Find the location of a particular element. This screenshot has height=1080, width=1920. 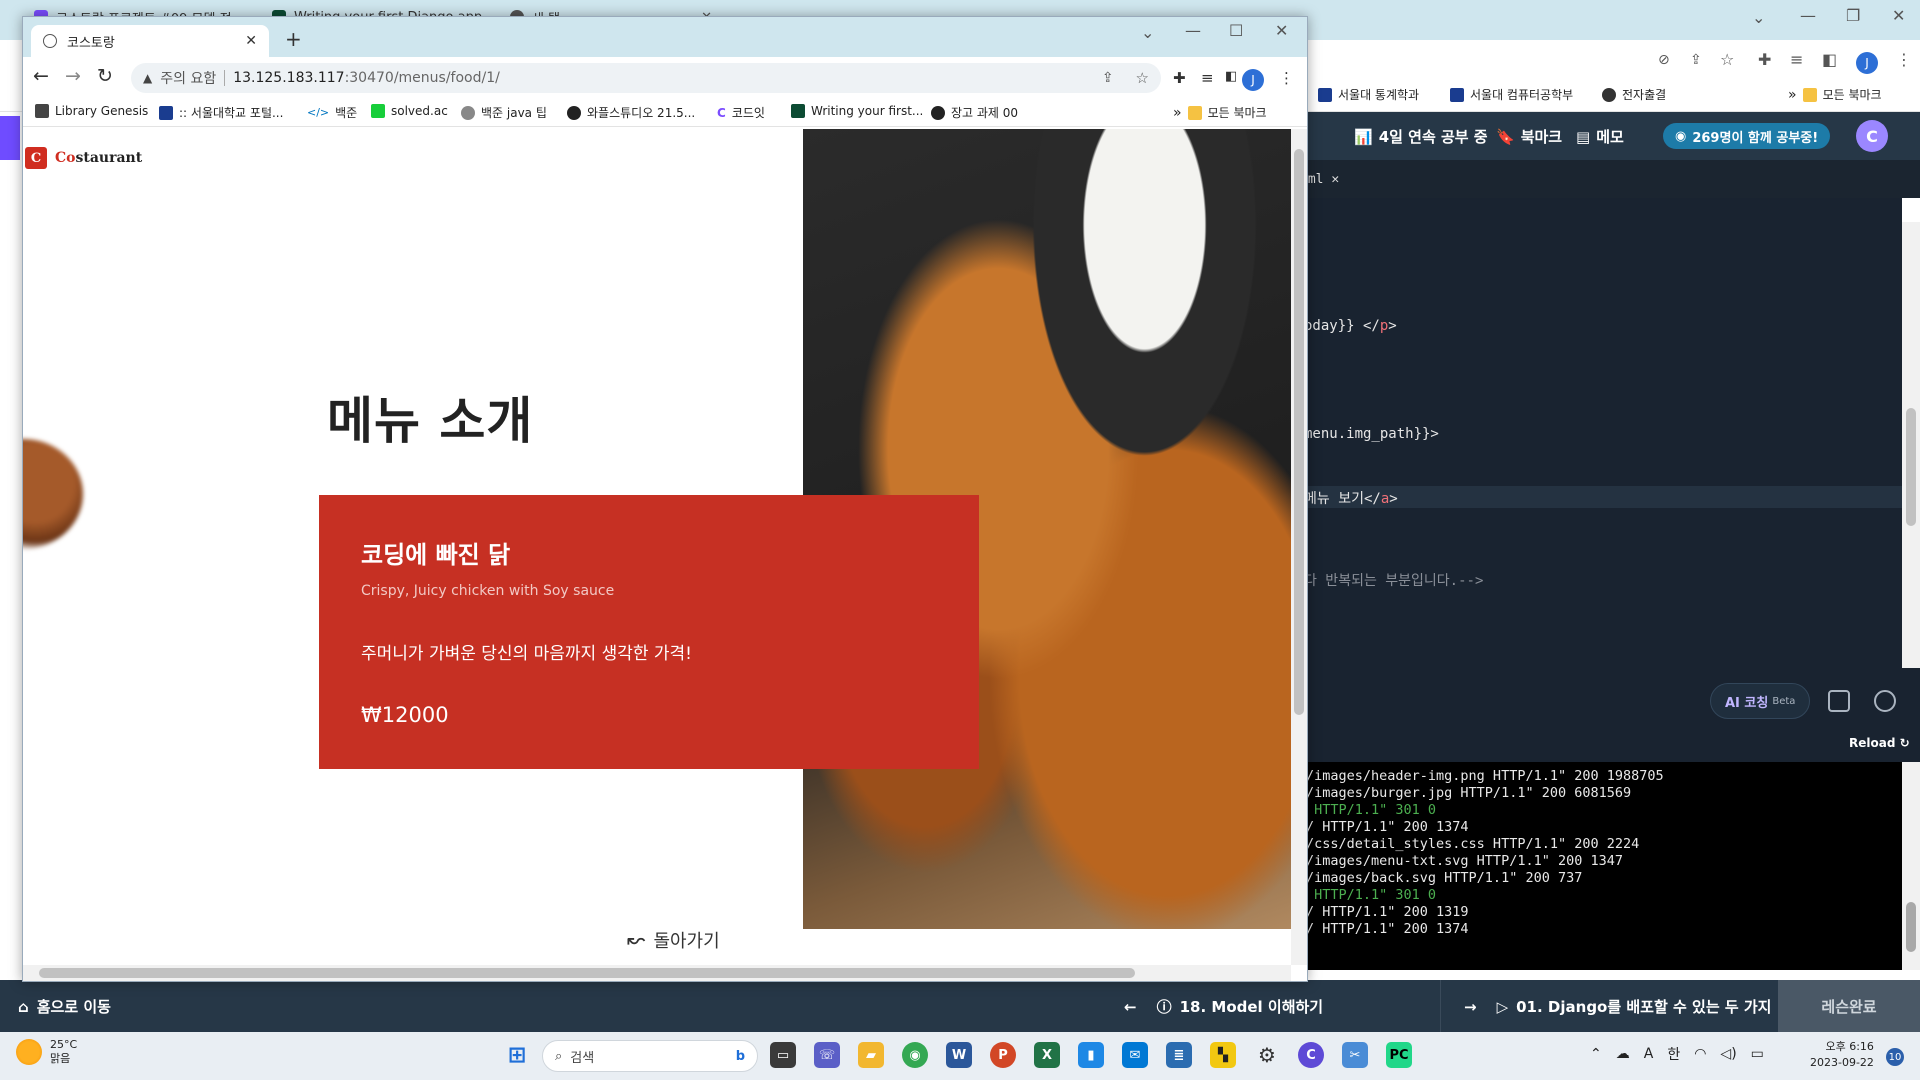

security-warning-label: 주의 요함 is located at coordinates (188, 78).